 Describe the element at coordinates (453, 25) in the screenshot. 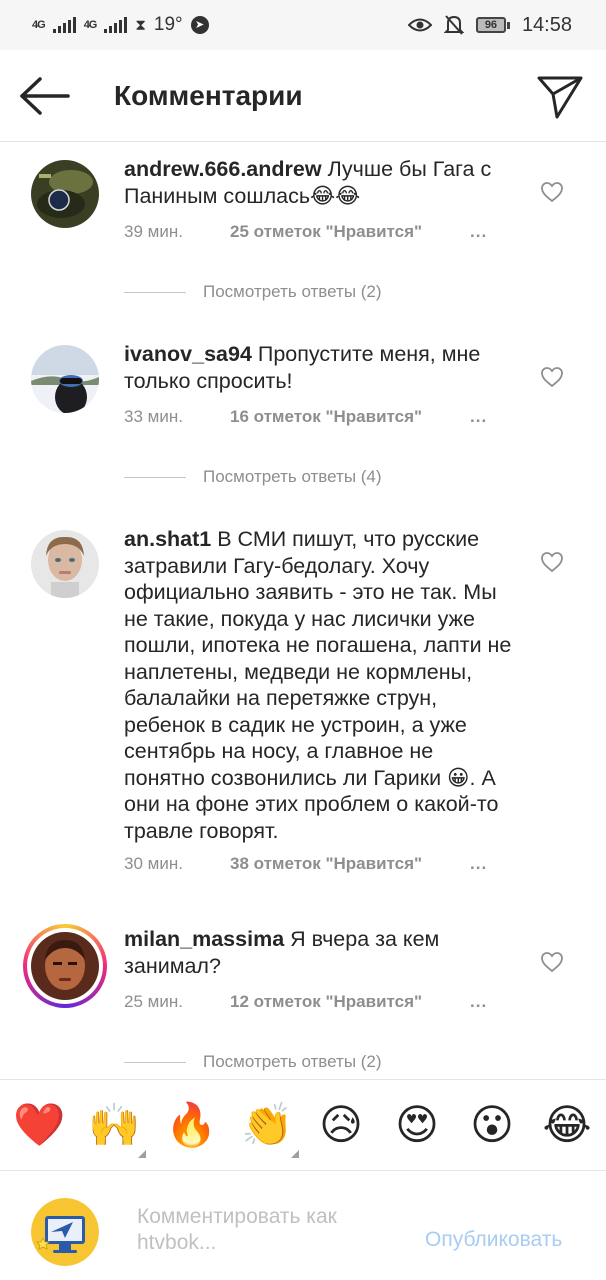

I see `bell-off-icon` at that location.